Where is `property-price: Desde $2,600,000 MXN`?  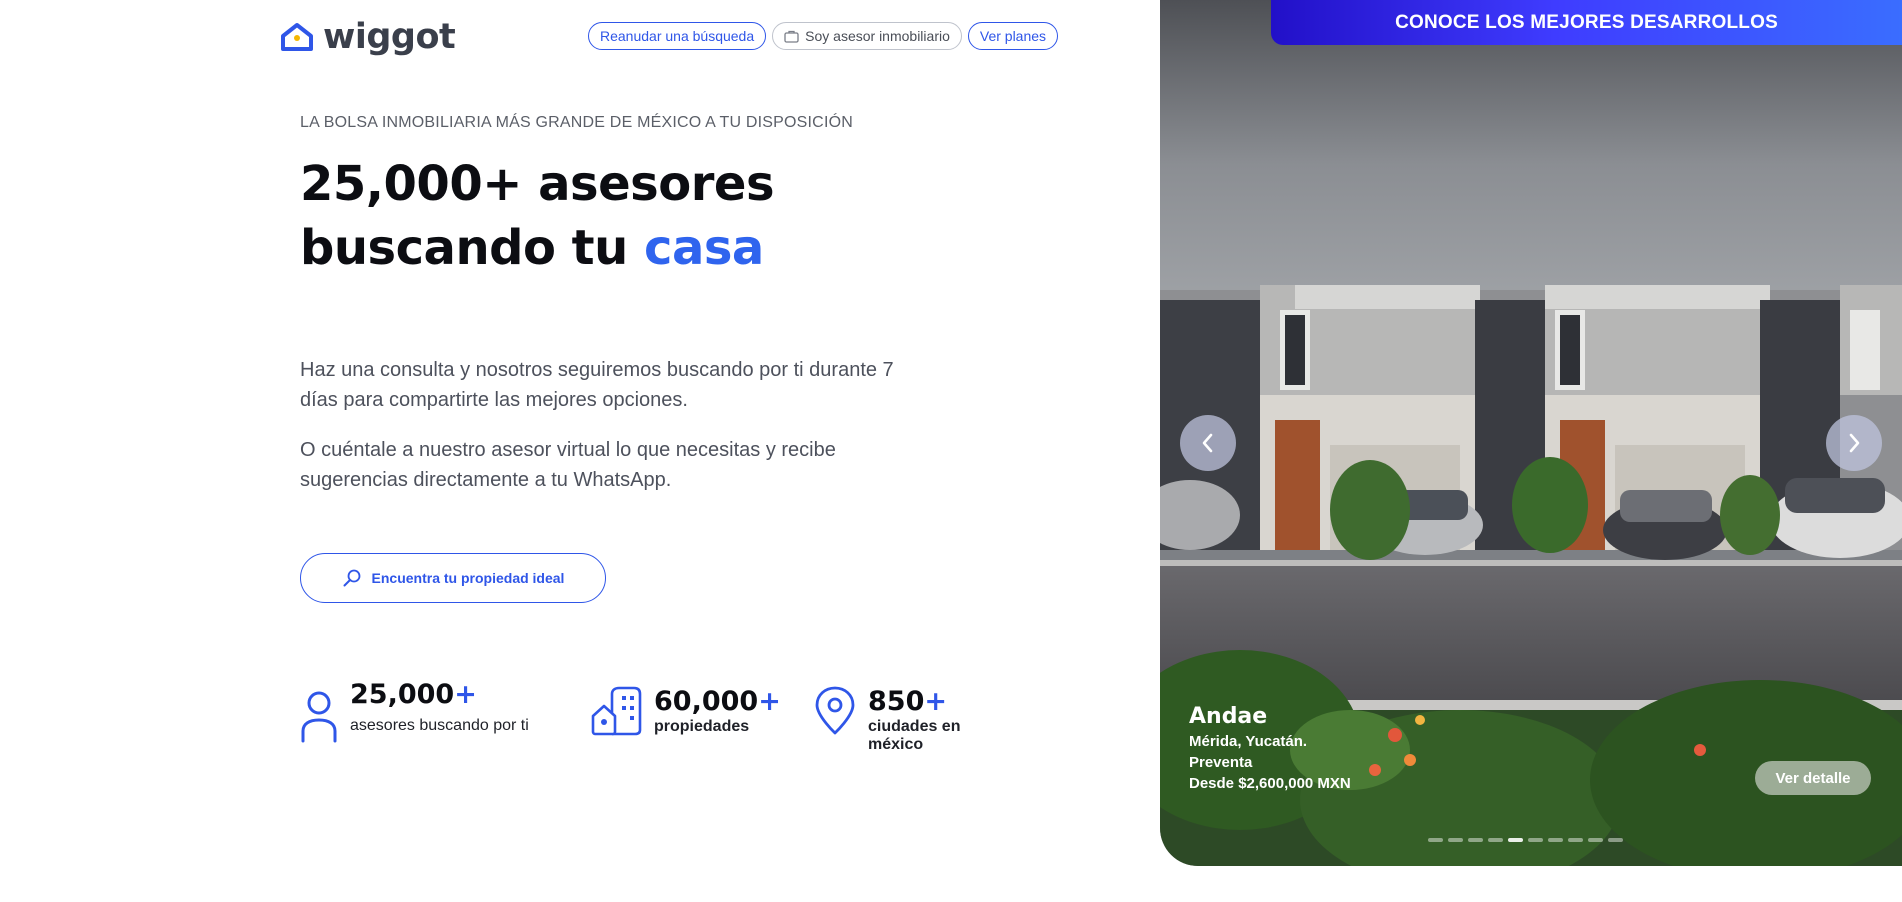 property-price: Desde $2,600,000 MXN is located at coordinates (1270, 783).